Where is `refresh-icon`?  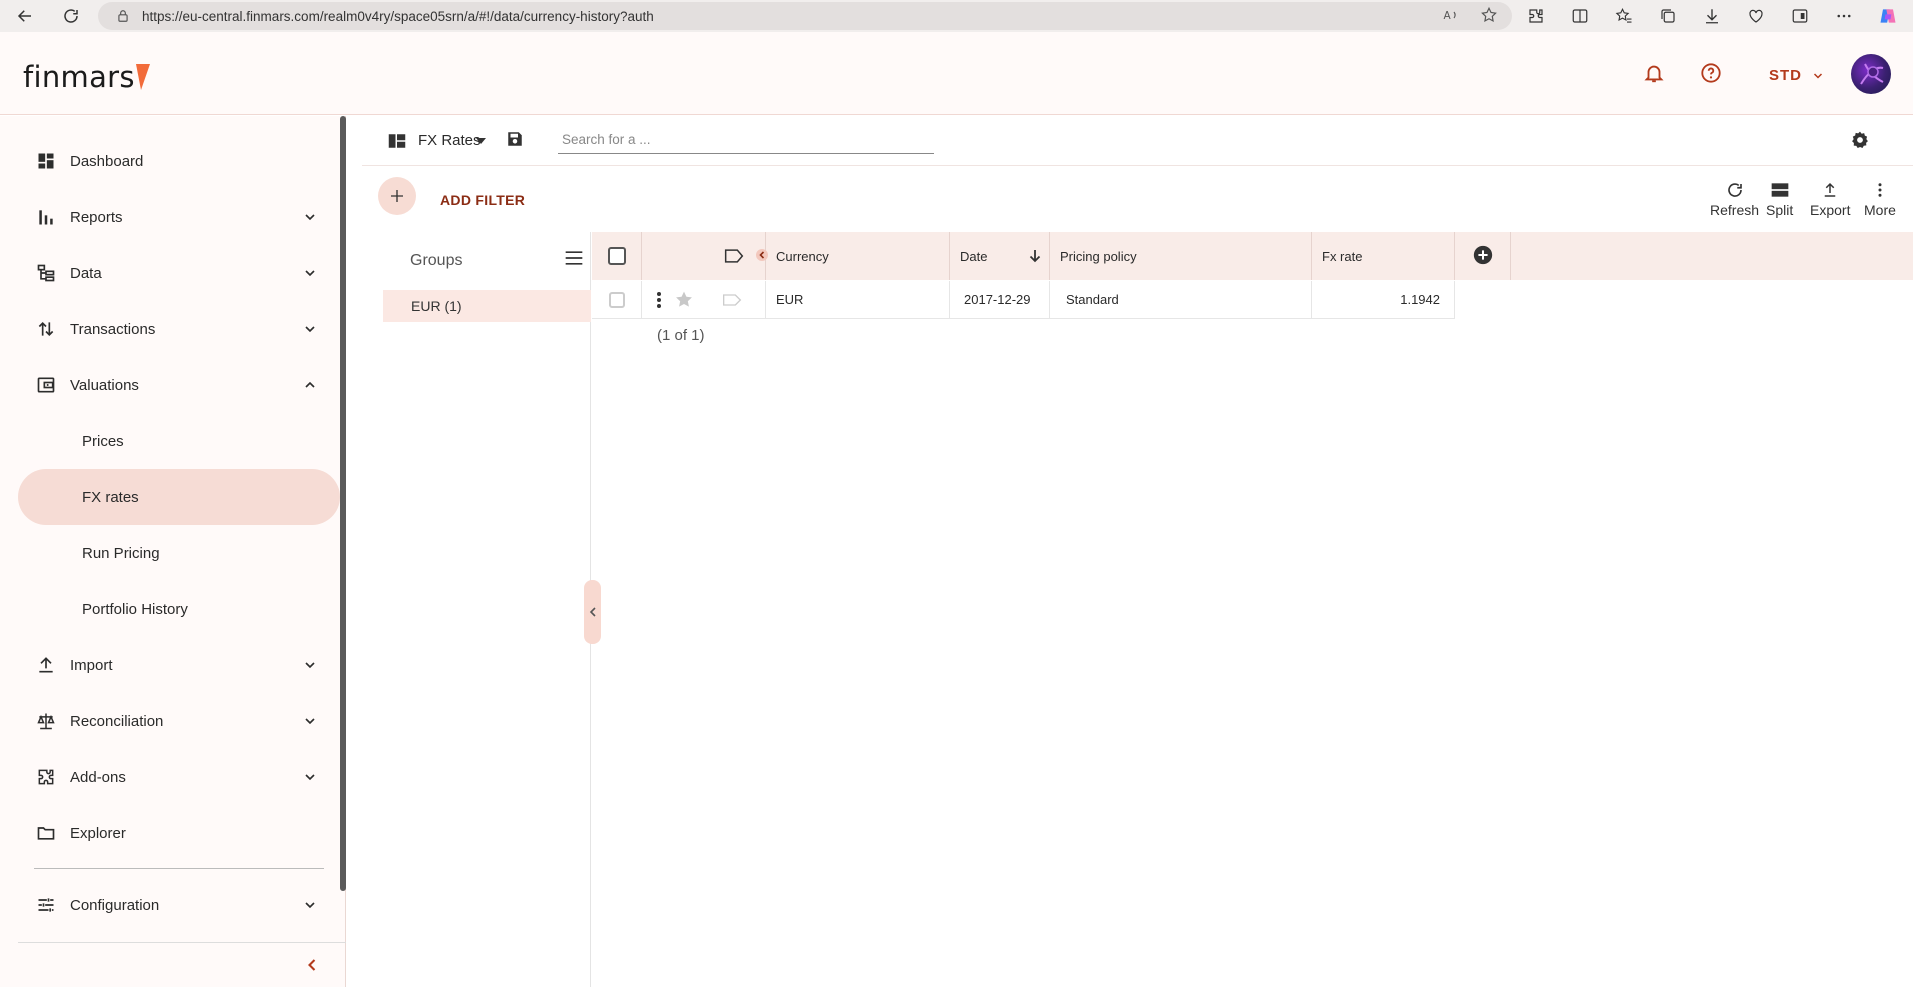
refresh-icon is located at coordinates (1735, 190).